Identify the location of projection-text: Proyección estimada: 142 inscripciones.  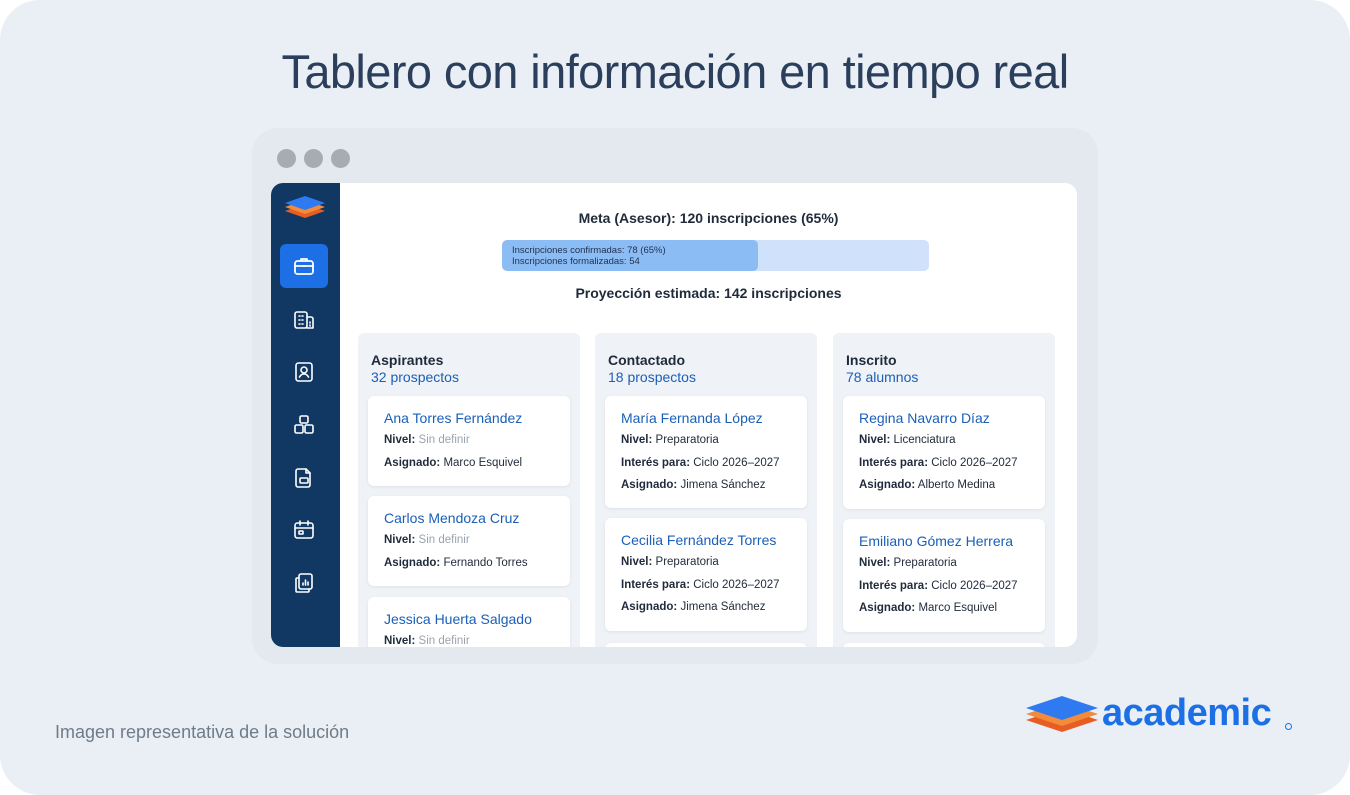
(708, 293).